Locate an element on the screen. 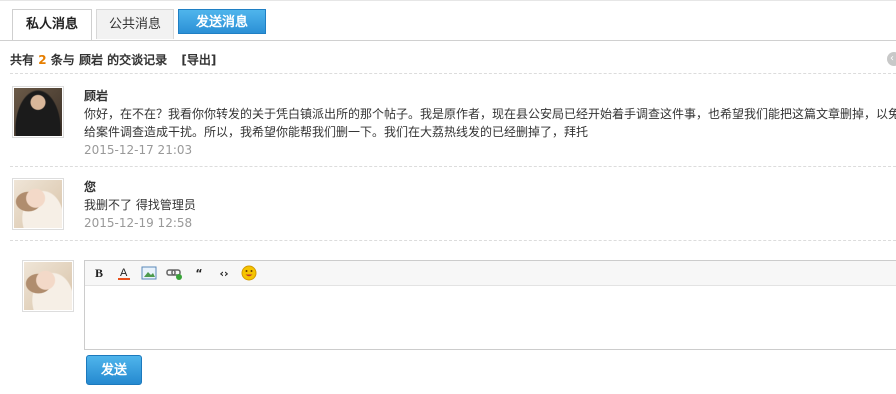 This screenshot has width=896, height=394. image-icon is located at coordinates (149, 273).